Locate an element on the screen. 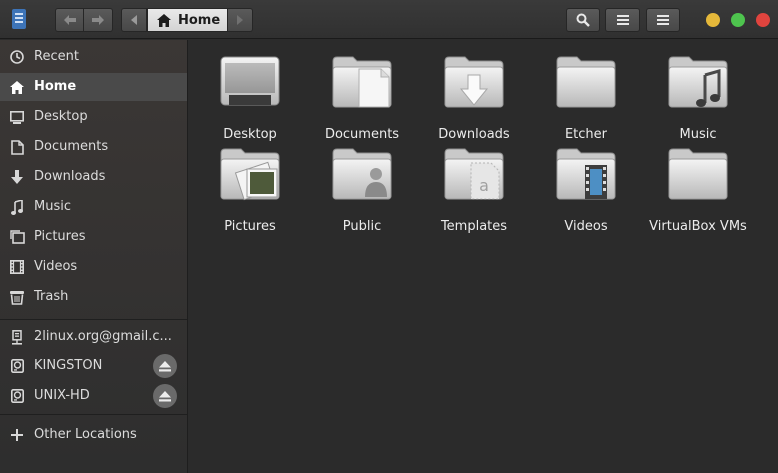 Image resolution: width=778 pixels, height=473 pixels. sidebar-item-music: Music is located at coordinates (93, 207).